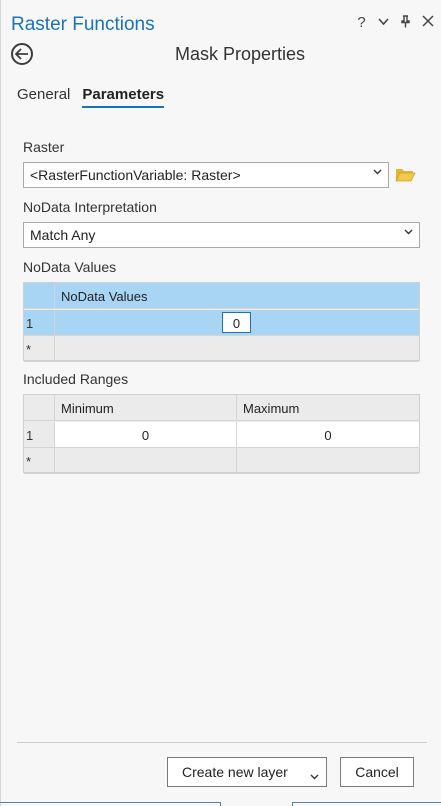 This screenshot has height=806, width=441. I want to click on title-bar: Raster Functions ?, so click(221, 20).